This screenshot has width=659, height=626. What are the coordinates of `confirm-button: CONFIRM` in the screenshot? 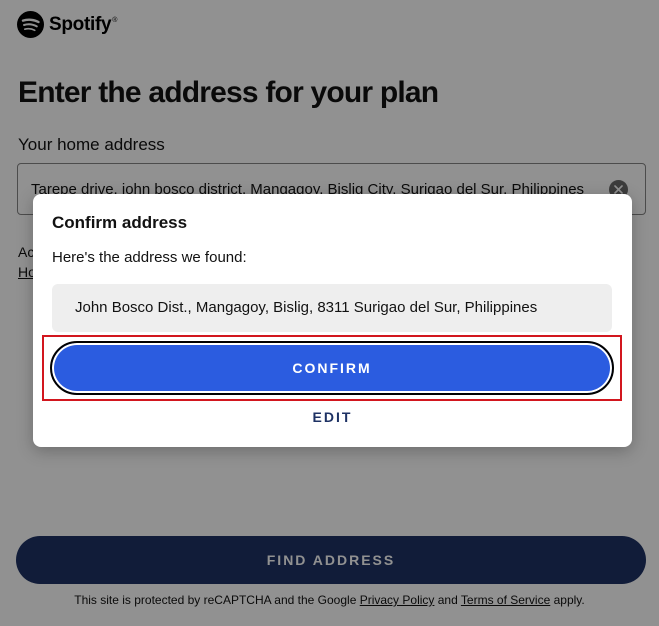 It's located at (332, 368).